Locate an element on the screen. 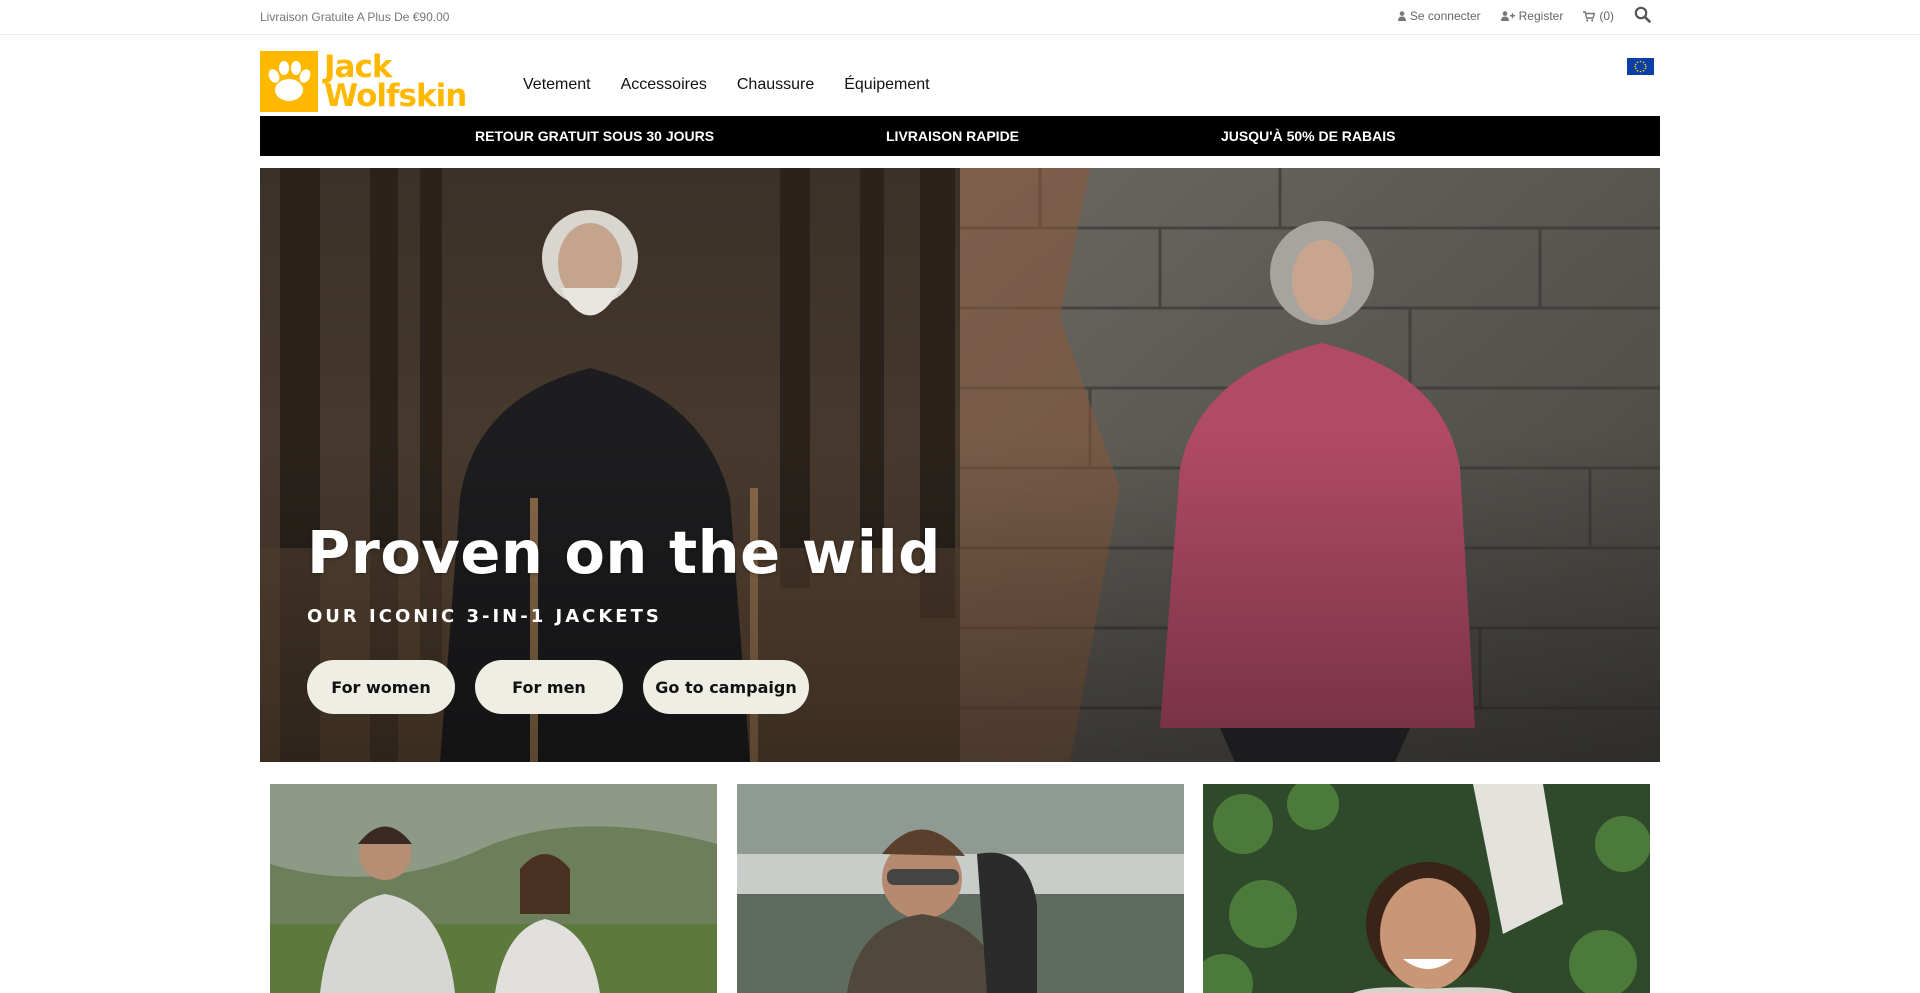 This screenshot has width=1920, height=993. login-label: Se connecter is located at coordinates (1445, 16).